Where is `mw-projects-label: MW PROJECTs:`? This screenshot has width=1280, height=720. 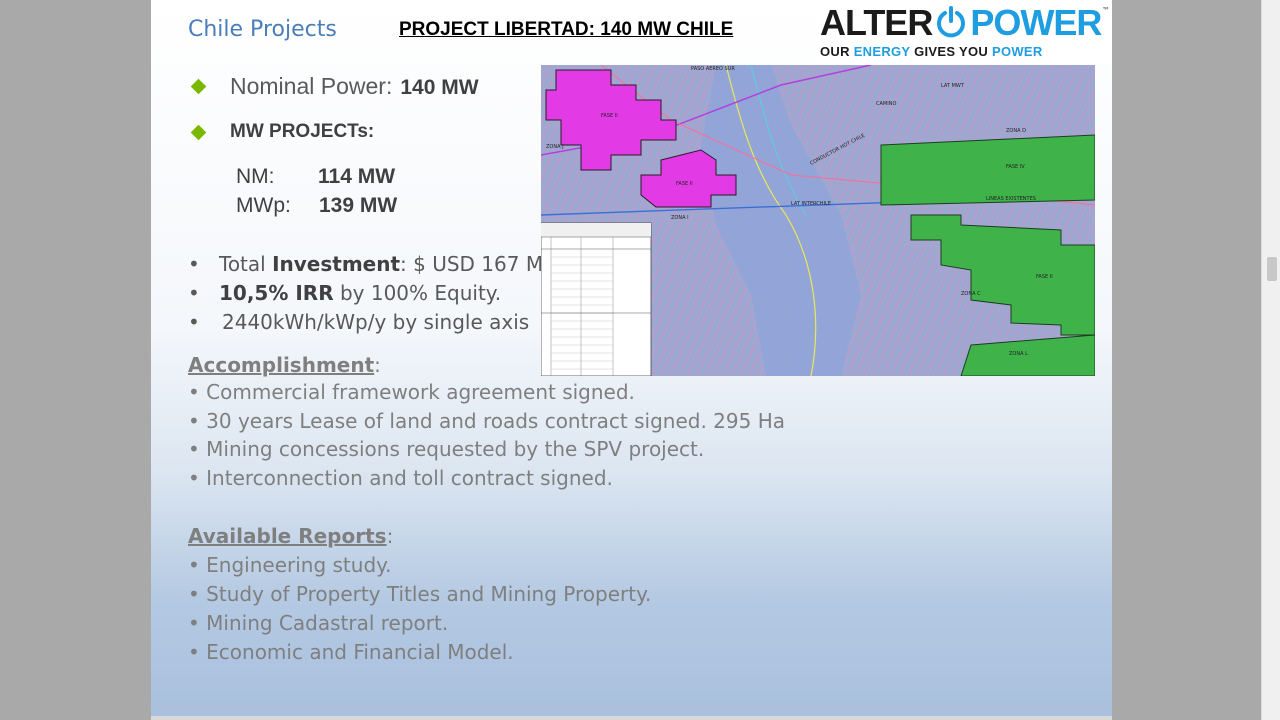
mw-projects-label: MW PROJECTs: is located at coordinates (302, 131).